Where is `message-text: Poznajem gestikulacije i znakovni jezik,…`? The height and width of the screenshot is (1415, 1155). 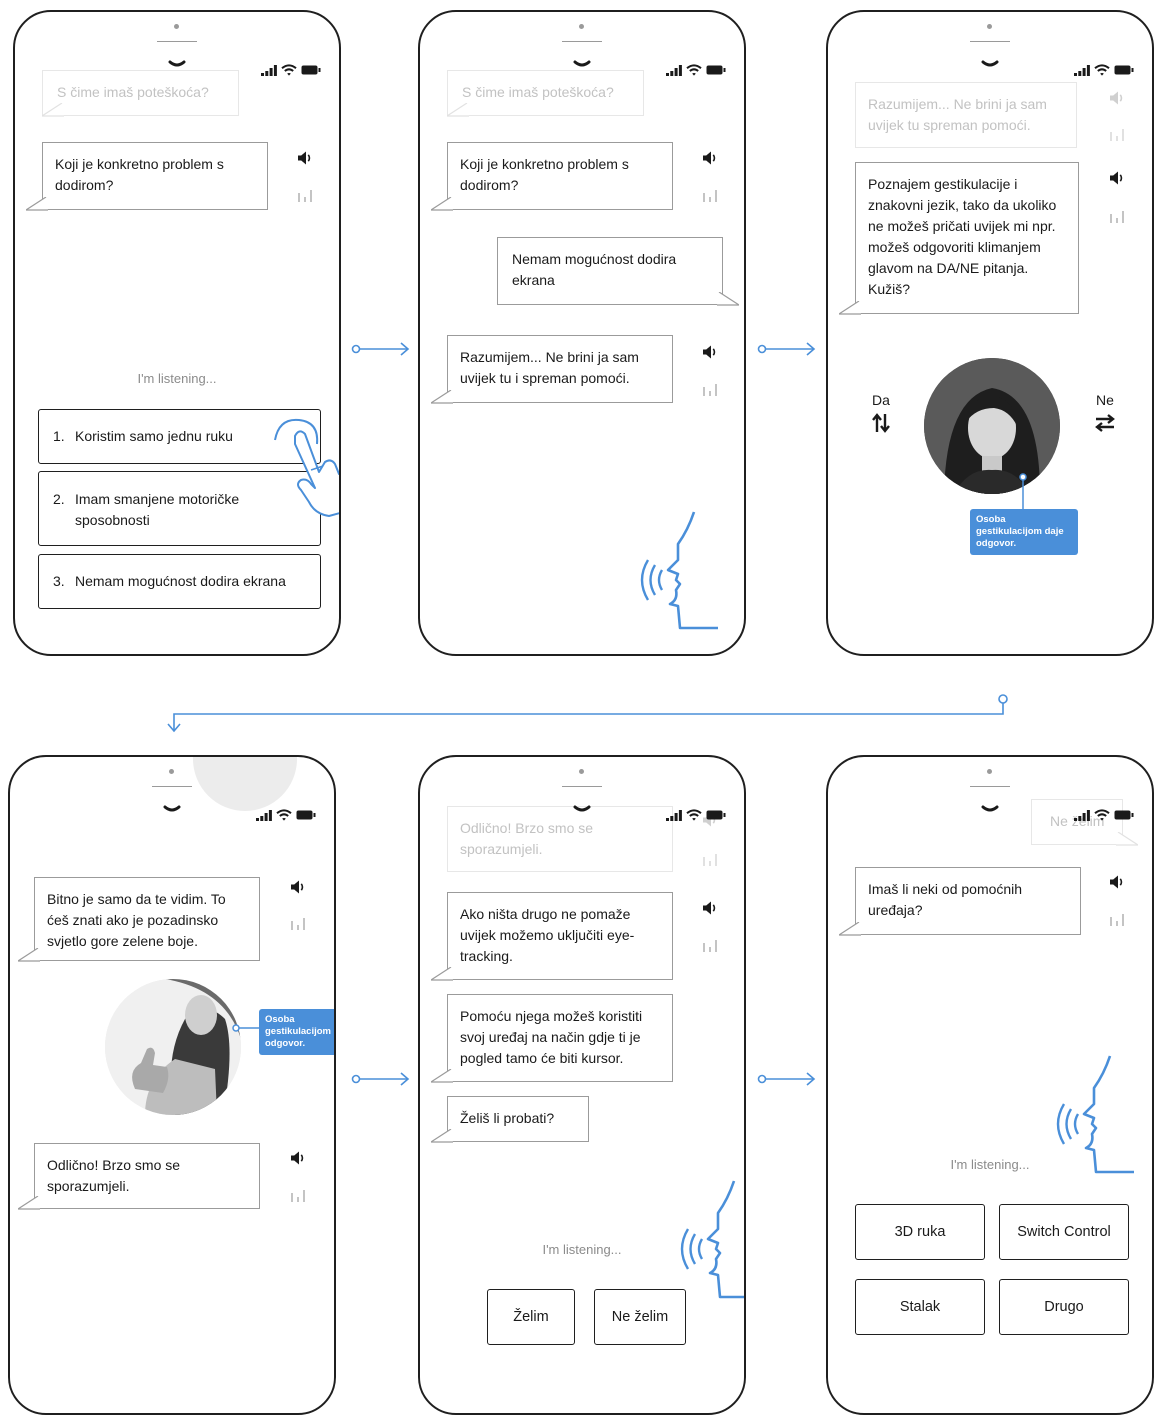
message-text: Poznajem gestikulacije i znakovni jezik,… is located at coordinates (962, 236).